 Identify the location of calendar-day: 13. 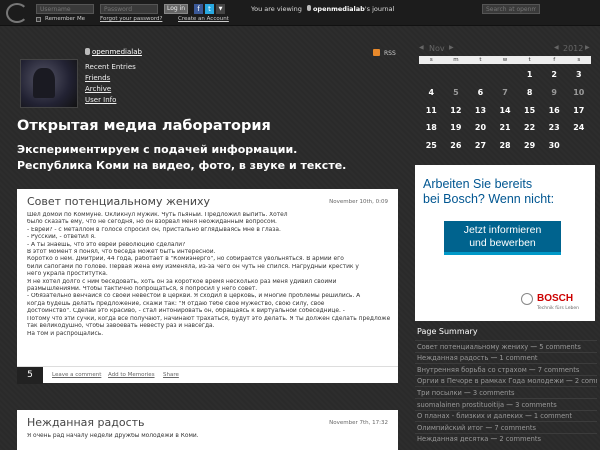
(480, 111).